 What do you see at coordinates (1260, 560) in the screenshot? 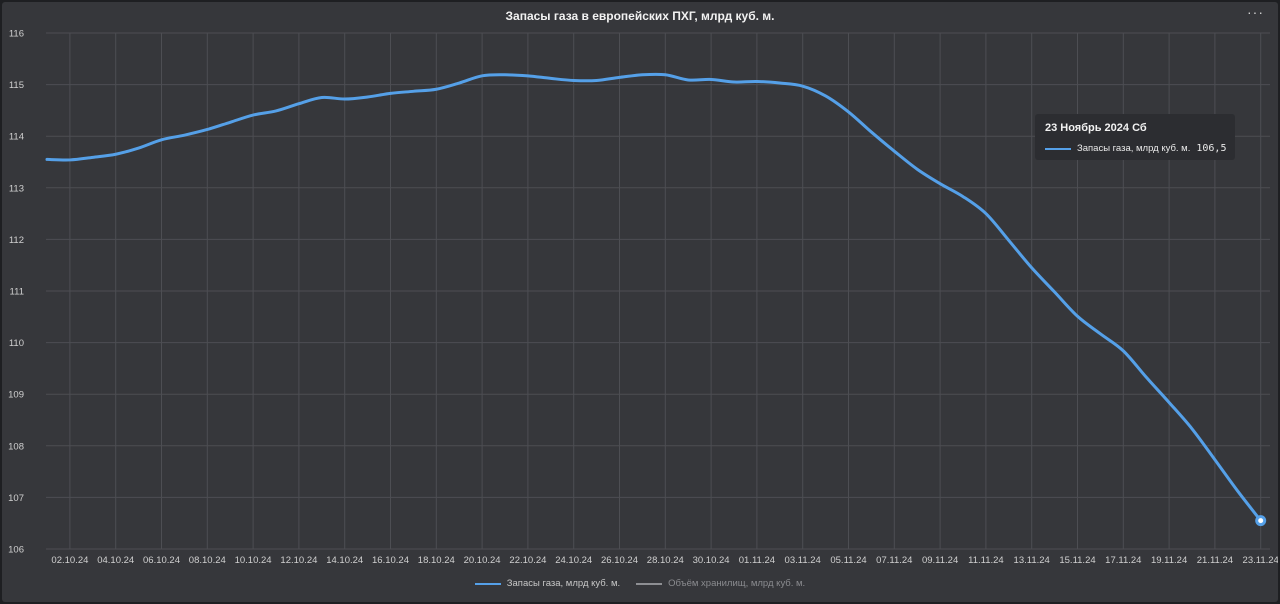
I see `x-tick-label: 23.11.24` at bounding box center [1260, 560].